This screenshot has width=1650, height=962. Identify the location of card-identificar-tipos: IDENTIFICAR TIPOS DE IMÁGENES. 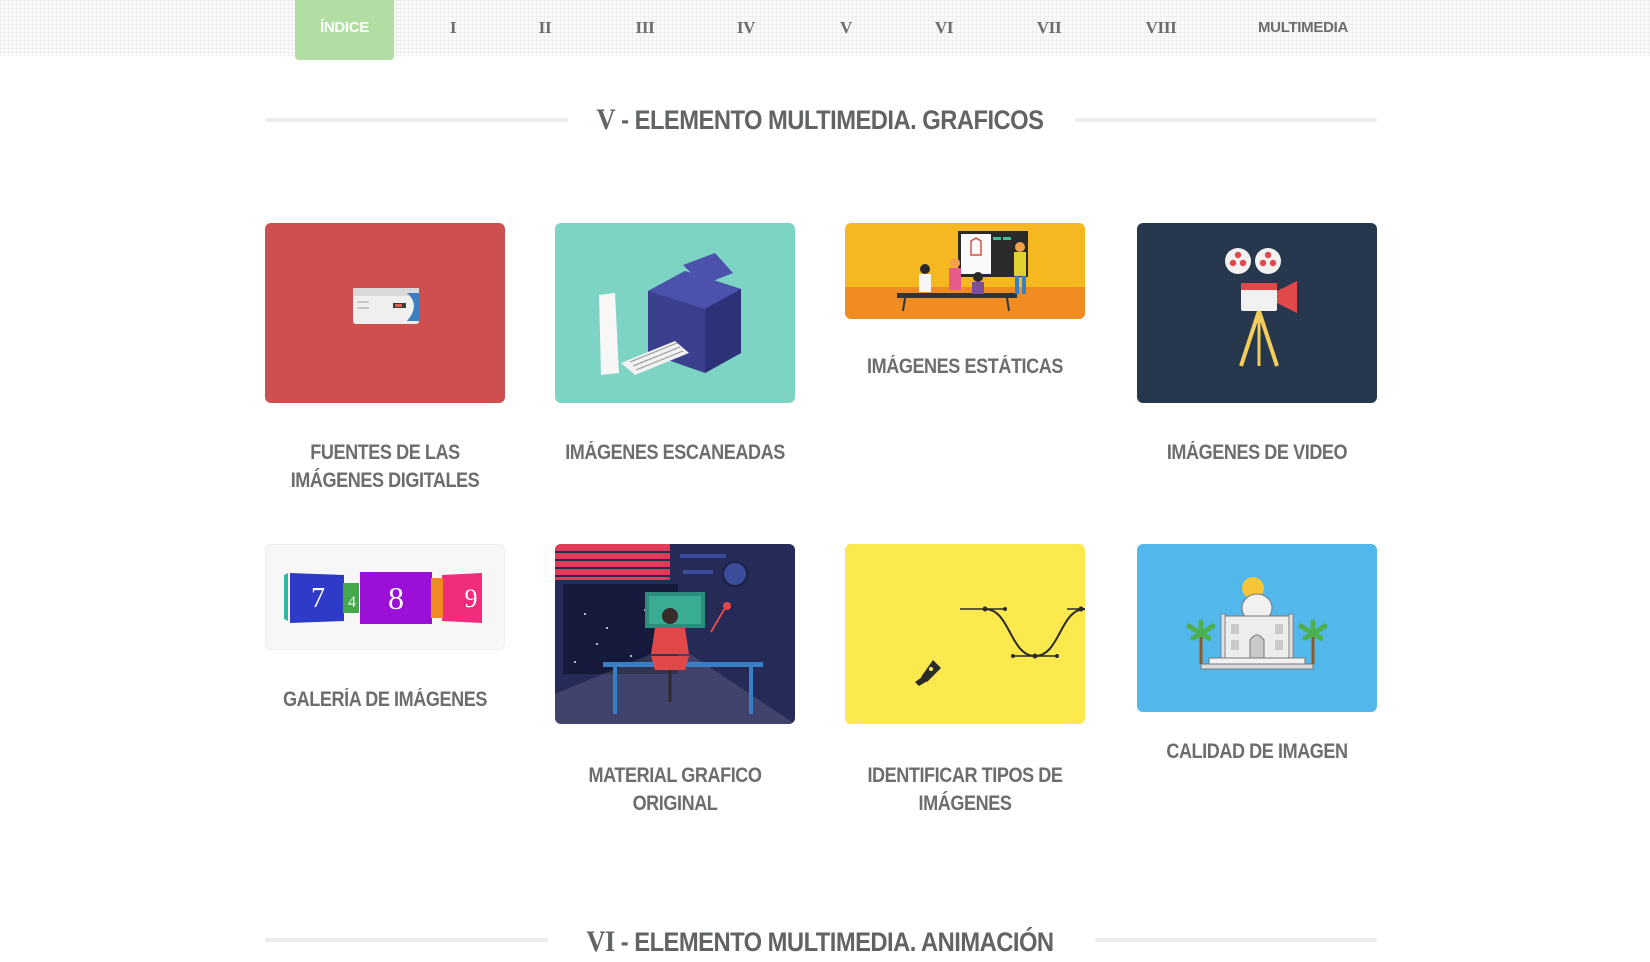
(965, 679).